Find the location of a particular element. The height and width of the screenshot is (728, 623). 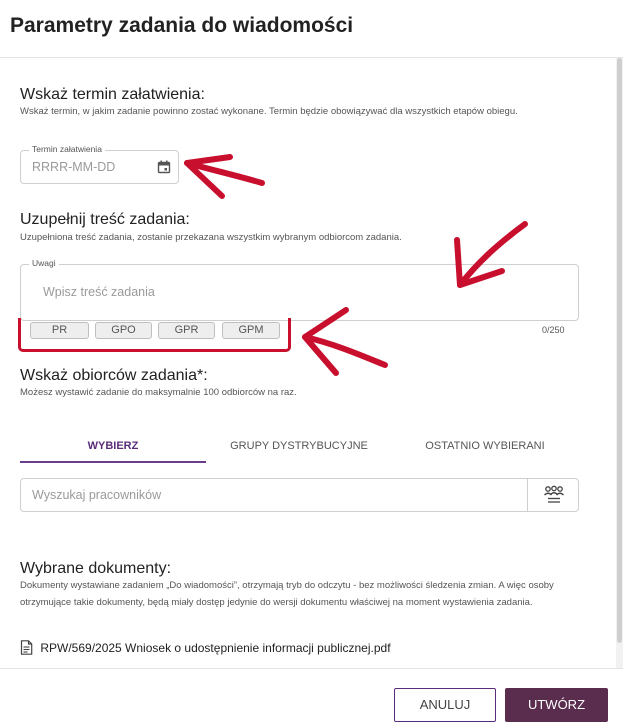

character-counter: 0/250 is located at coordinates (553, 330).